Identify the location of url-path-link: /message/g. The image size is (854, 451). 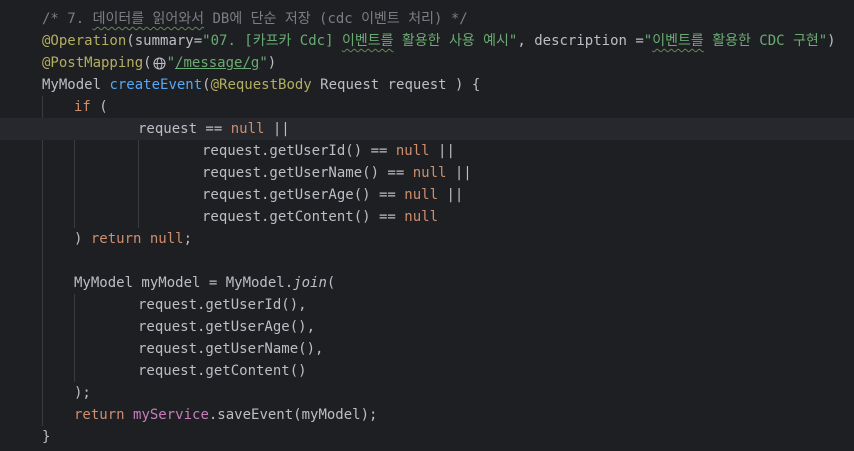
(217, 63).